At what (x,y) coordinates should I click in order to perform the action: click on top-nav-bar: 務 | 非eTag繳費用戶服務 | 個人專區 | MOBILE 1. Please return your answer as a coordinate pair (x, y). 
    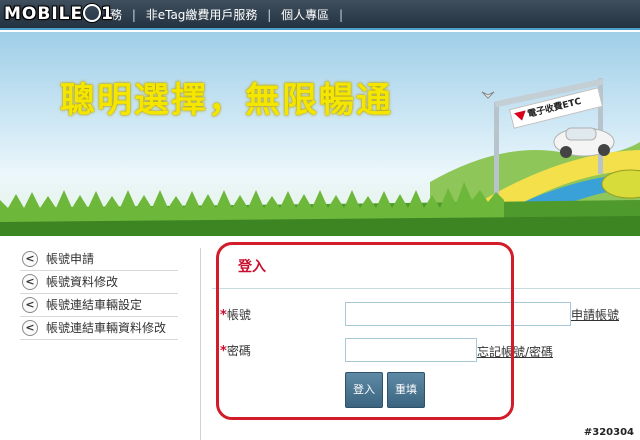
    Looking at the image, I should click on (320, 15).